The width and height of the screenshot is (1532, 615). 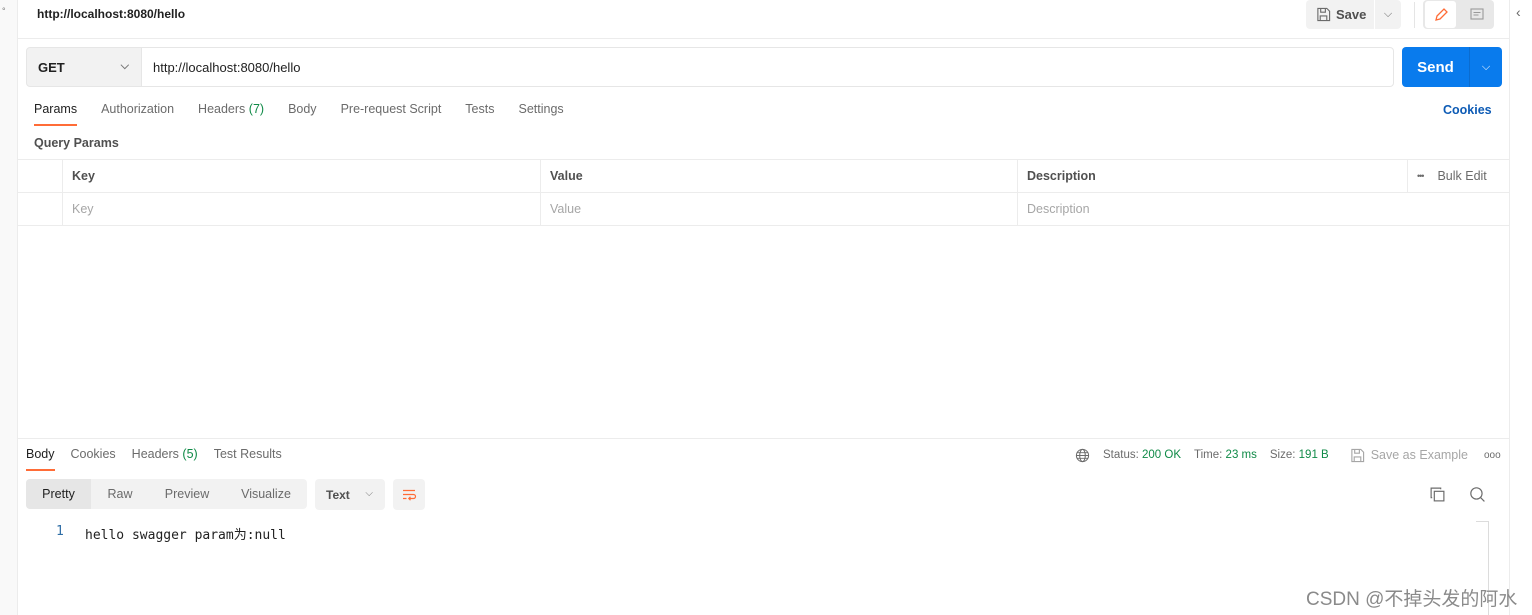 I want to click on wrap-lines-icon, so click(x=410, y=495).